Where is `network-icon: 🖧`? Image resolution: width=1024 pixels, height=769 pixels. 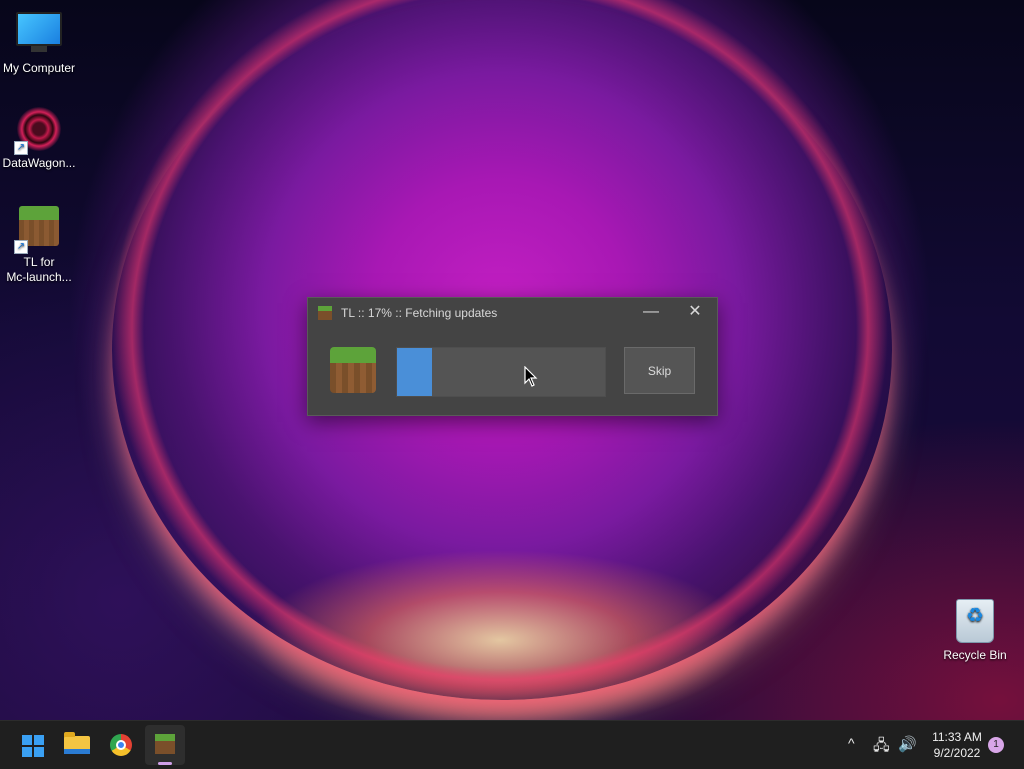
network-icon: 🖧 is located at coordinates (881, 747).